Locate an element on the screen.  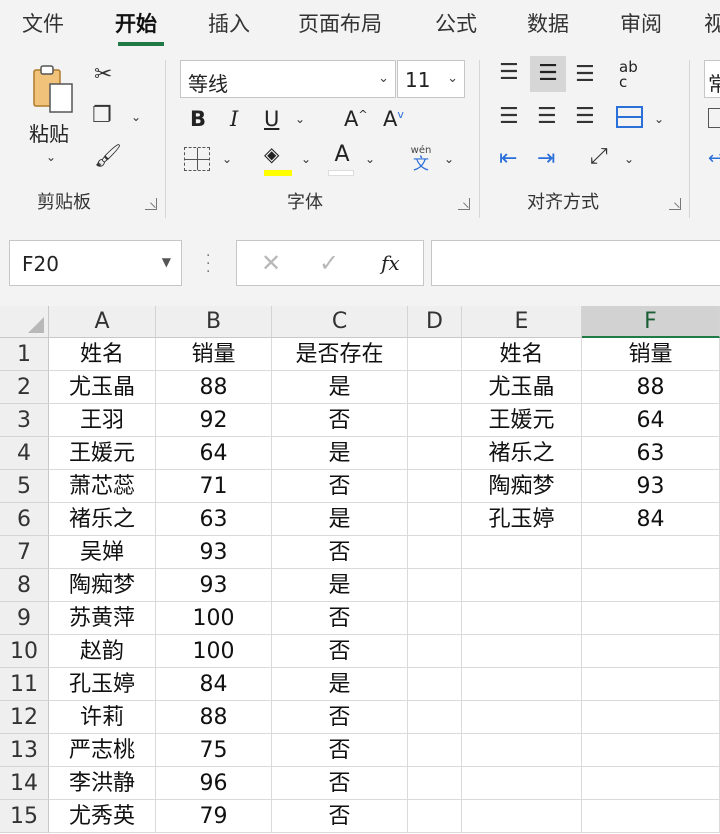
cell-a7: 吴婵 is located at coordinates (102, 552).